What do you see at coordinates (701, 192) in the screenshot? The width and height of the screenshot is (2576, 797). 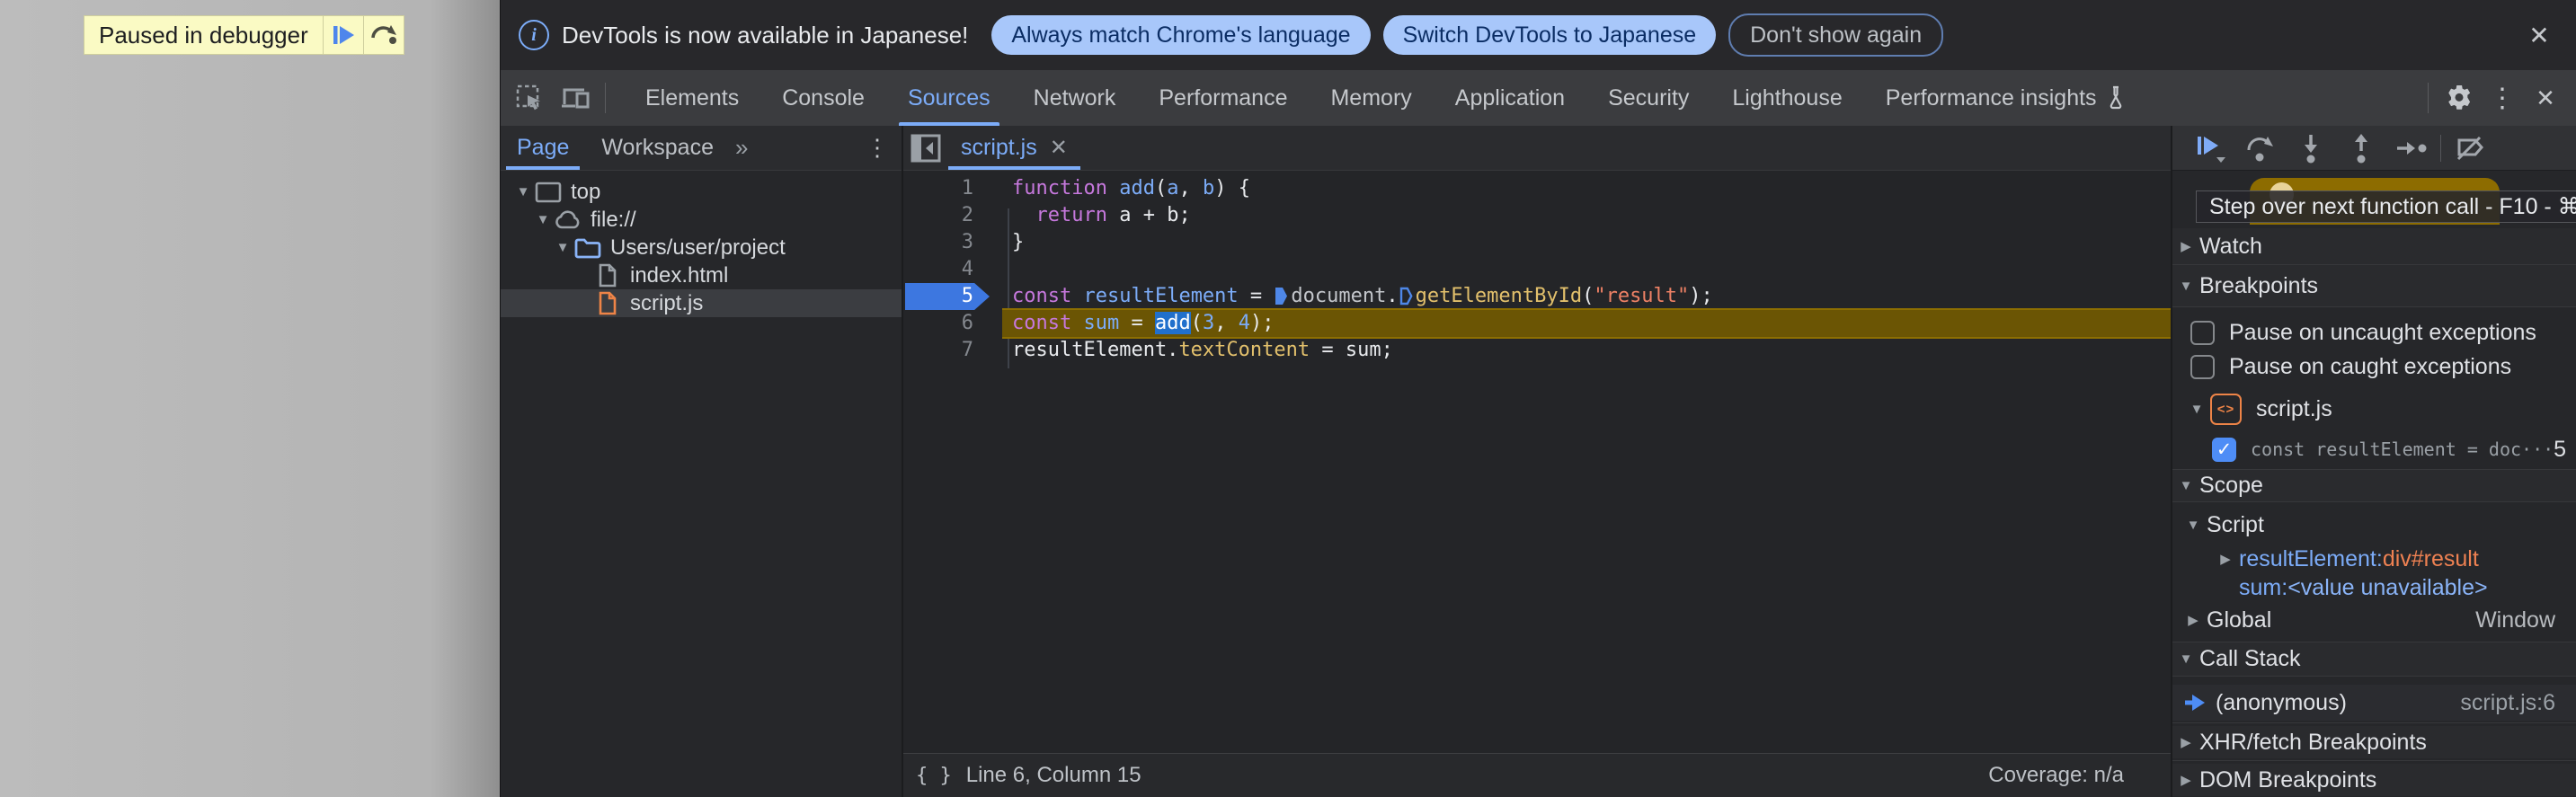 I see `tree-item-top: ▼ top` at bounding box center [701, 192].